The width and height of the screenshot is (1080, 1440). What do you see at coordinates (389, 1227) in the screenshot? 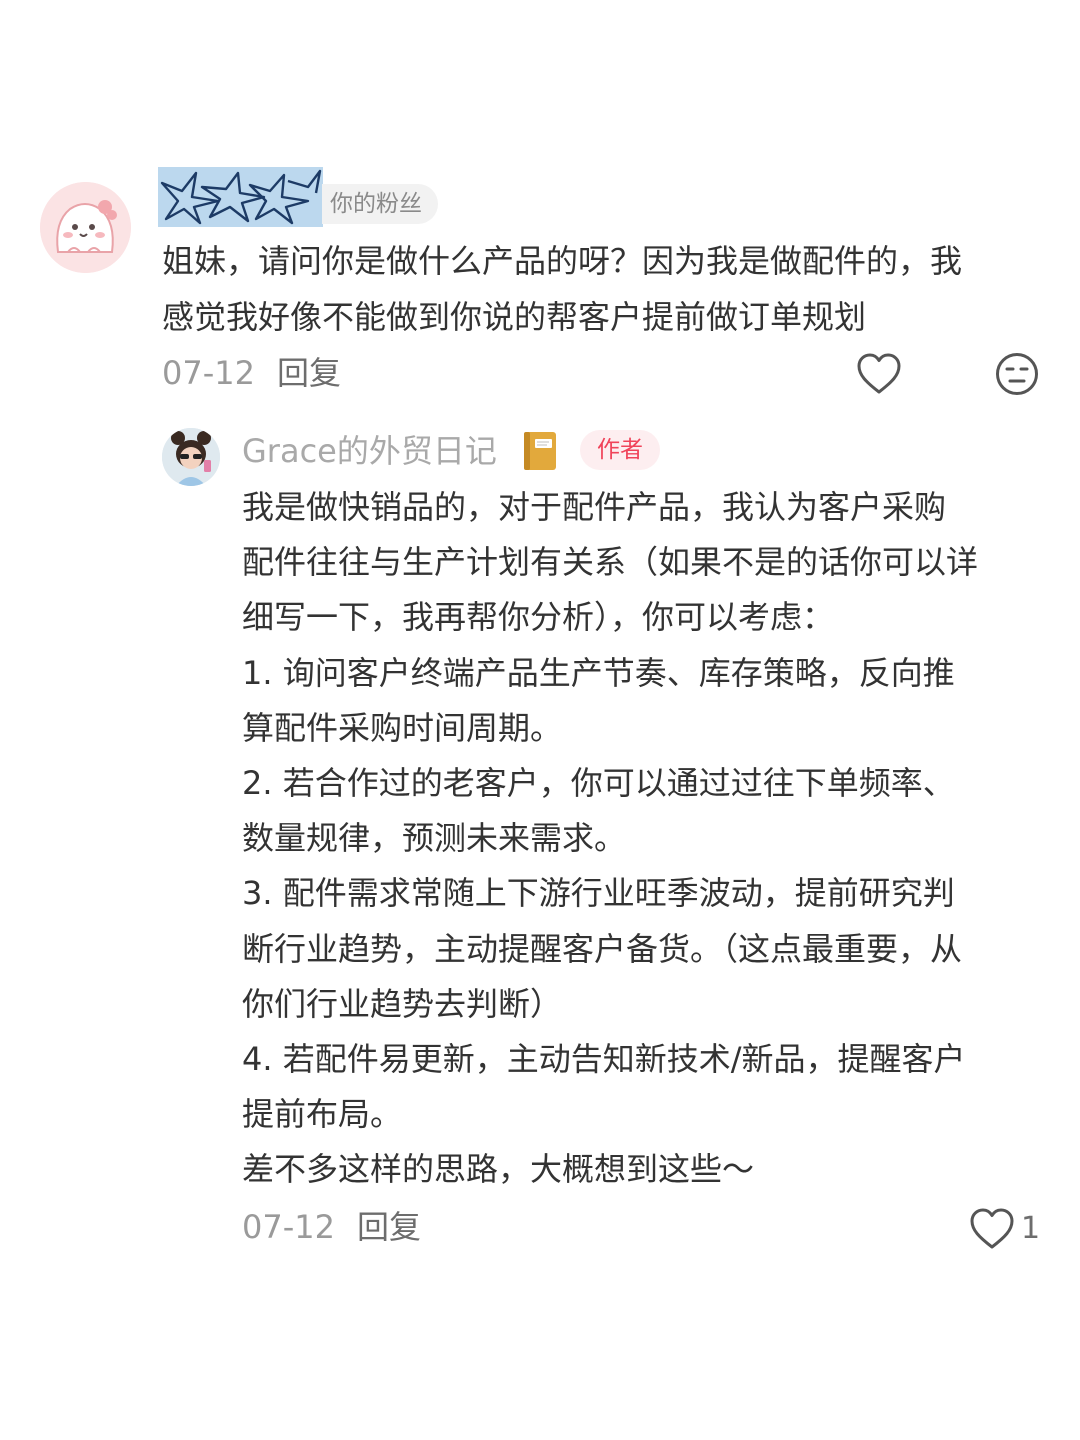
I see `reply-reply-button: 回复` at bounding box center [389, 1227].